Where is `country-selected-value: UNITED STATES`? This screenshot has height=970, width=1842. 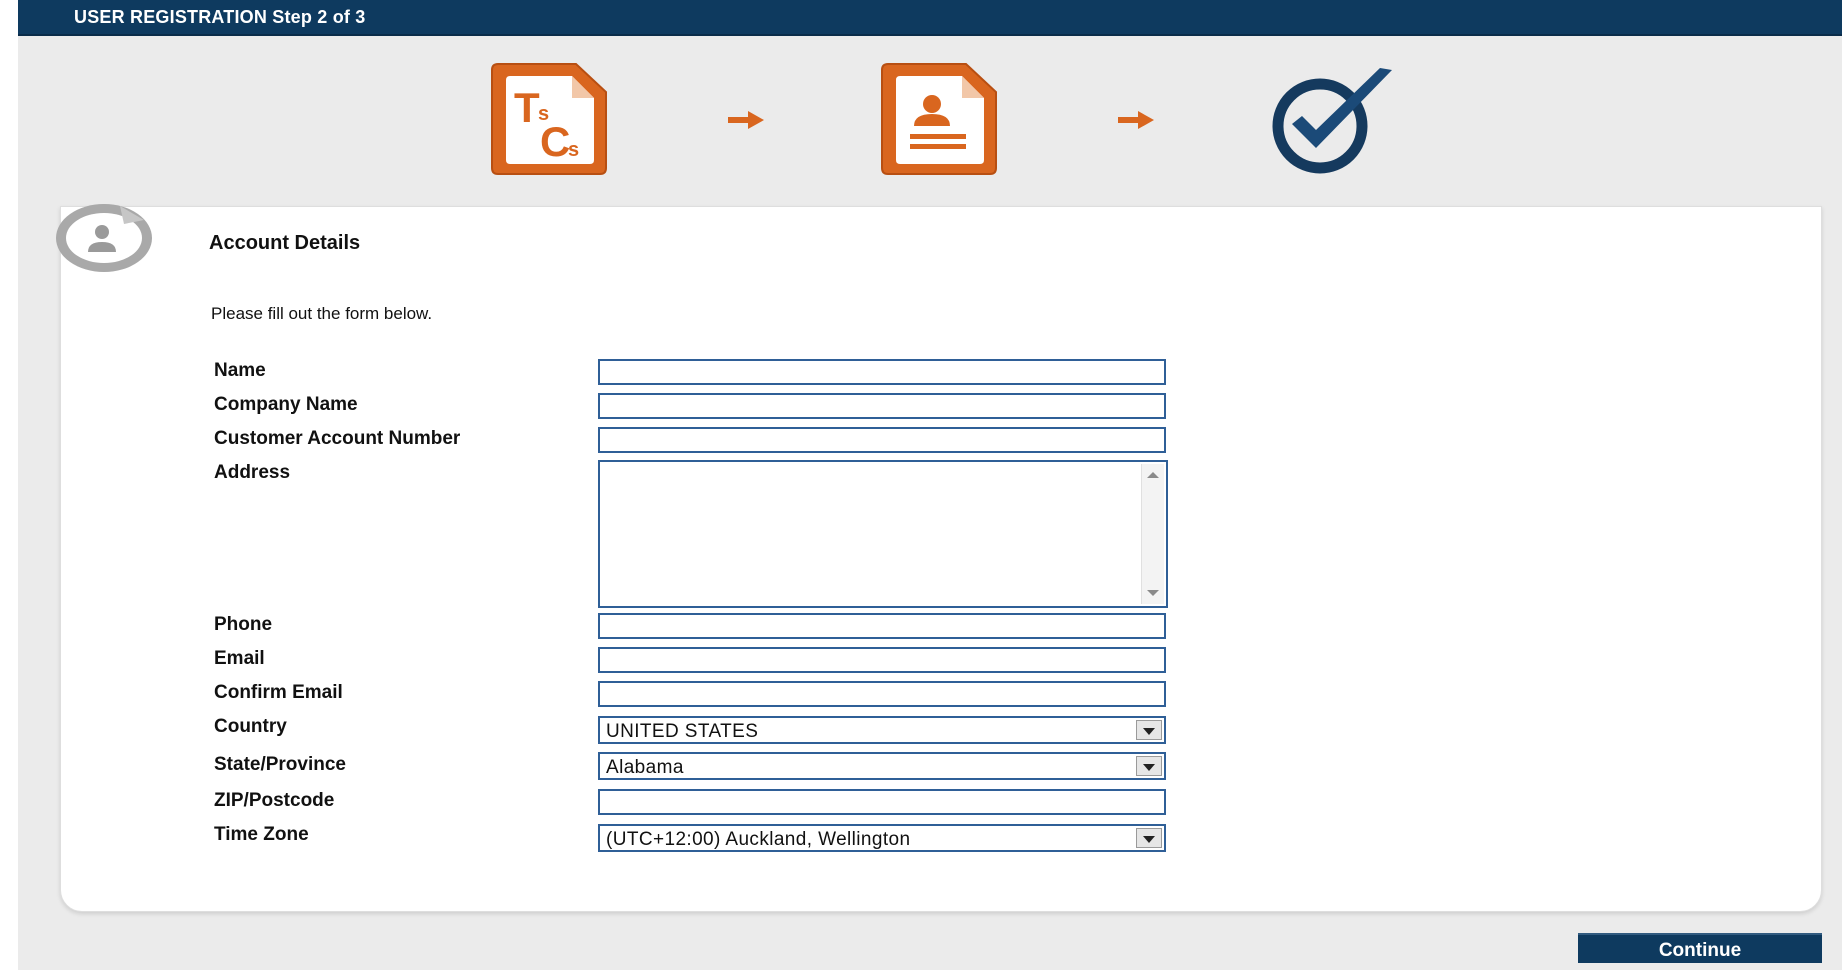
country-selected-value: UNITED STATES is located at coordinates (682, 731).